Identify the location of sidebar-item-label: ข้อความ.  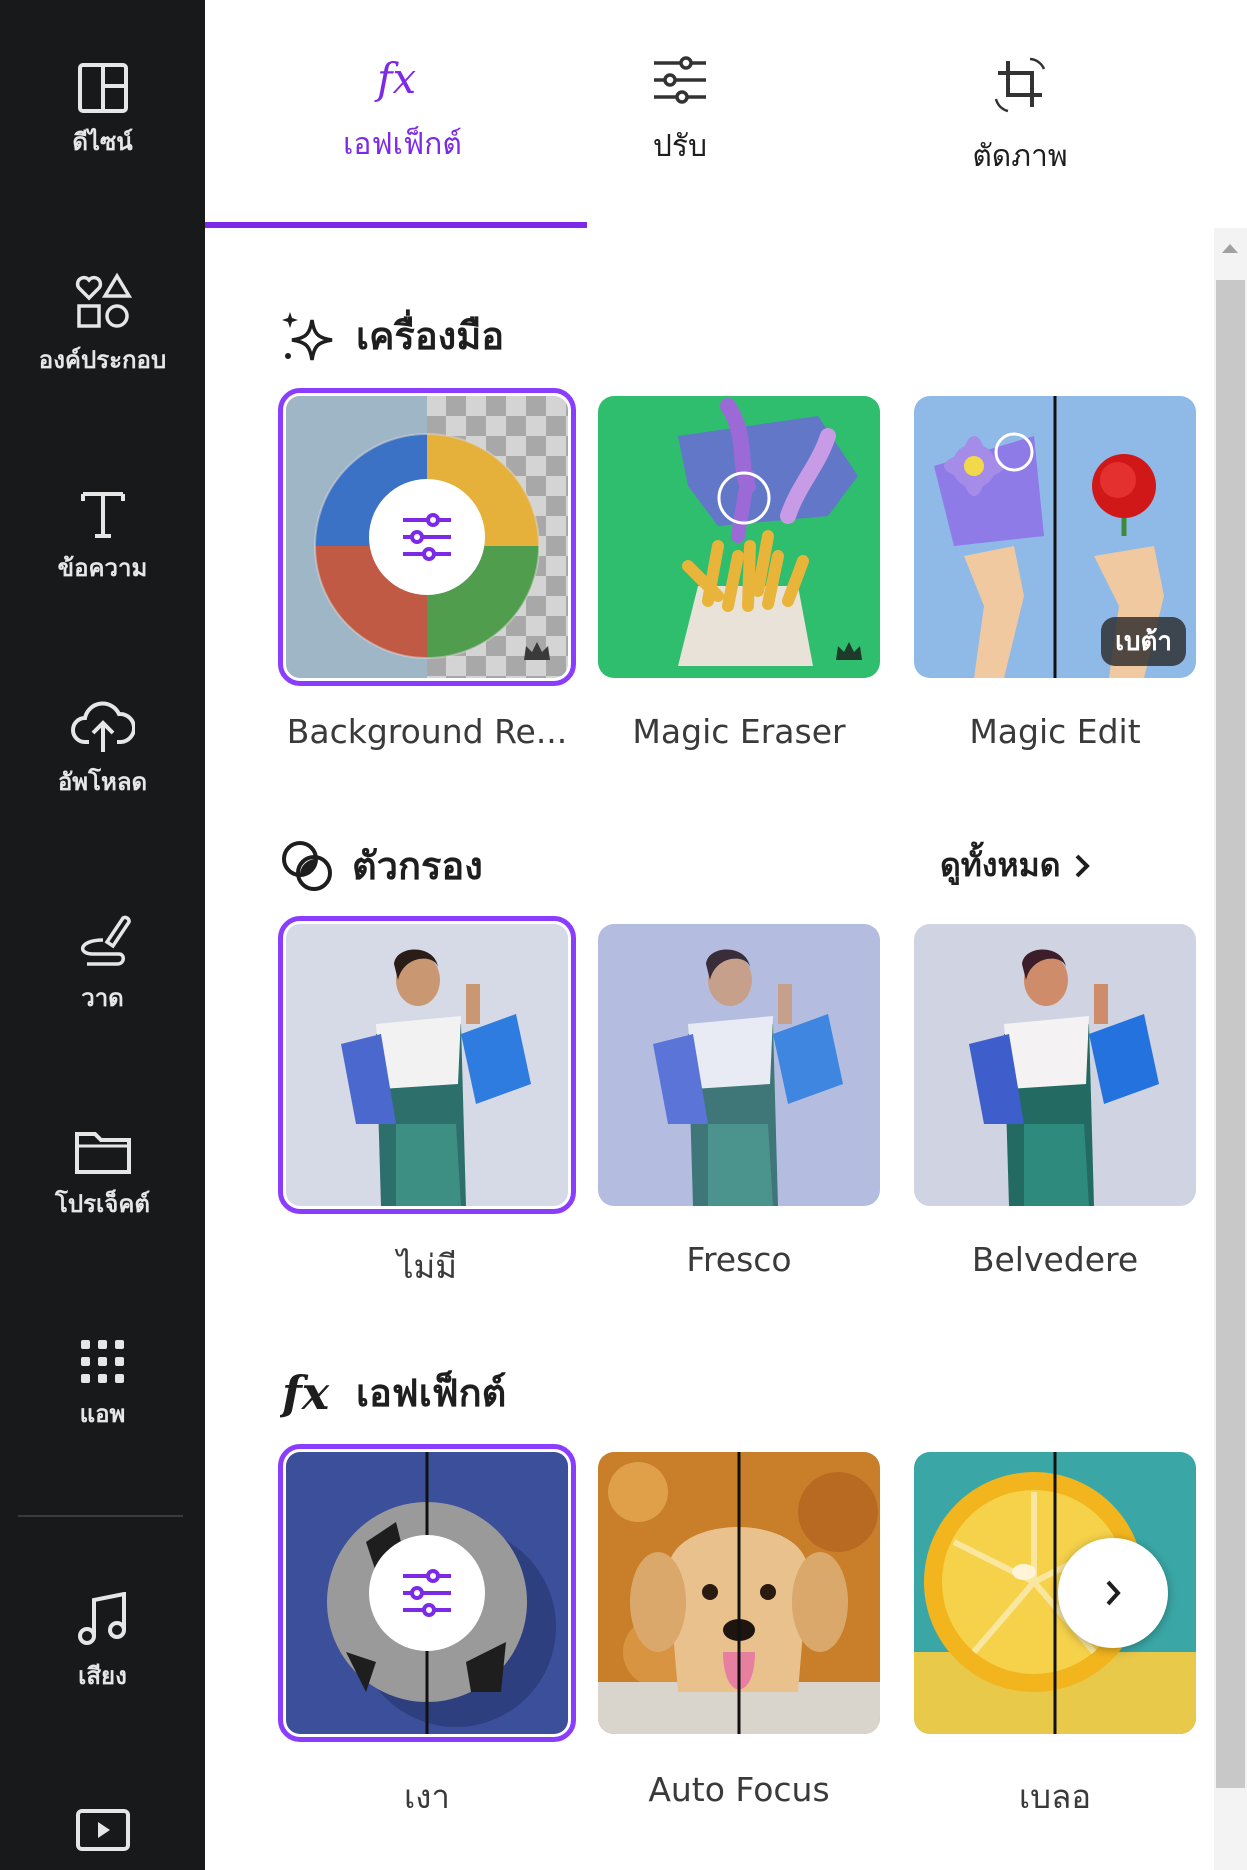
(102, 568).